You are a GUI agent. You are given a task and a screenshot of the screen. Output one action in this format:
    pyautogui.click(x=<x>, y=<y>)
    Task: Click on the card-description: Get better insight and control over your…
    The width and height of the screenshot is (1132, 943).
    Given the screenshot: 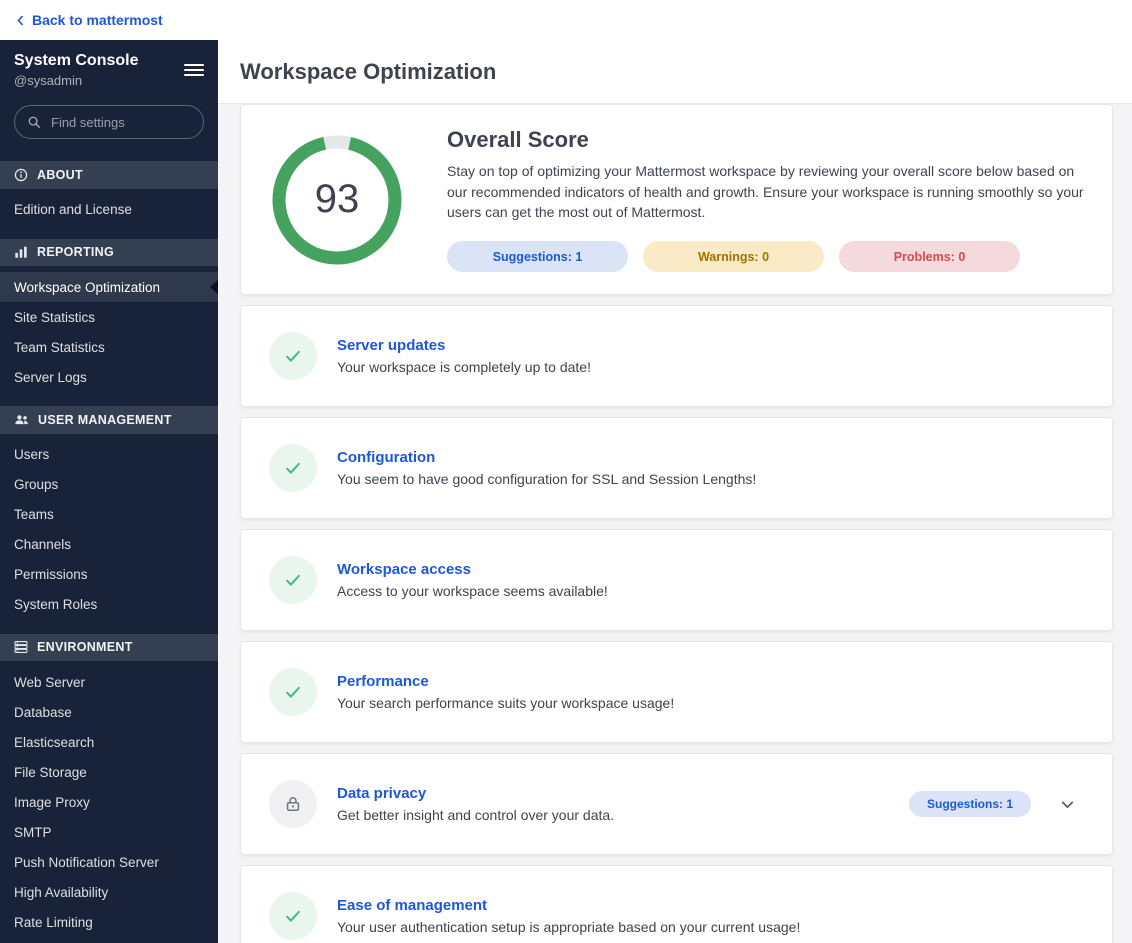 What is the action you would take?
    pyautogui.click(x=476, y=815)
    